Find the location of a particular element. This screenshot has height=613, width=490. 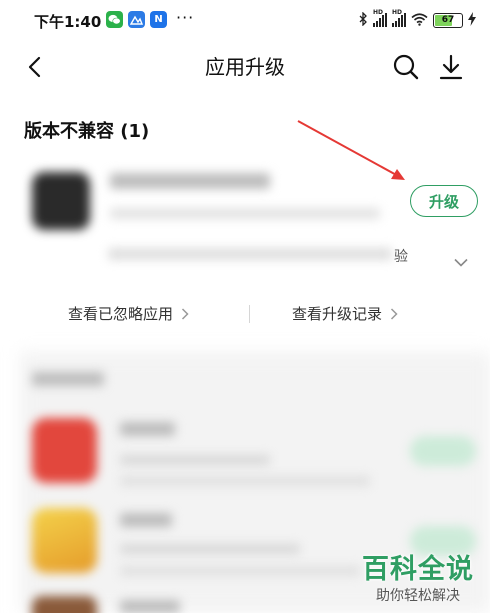

watermark-tagline: 助你轻松解决 is located at coordinates (418, 596).